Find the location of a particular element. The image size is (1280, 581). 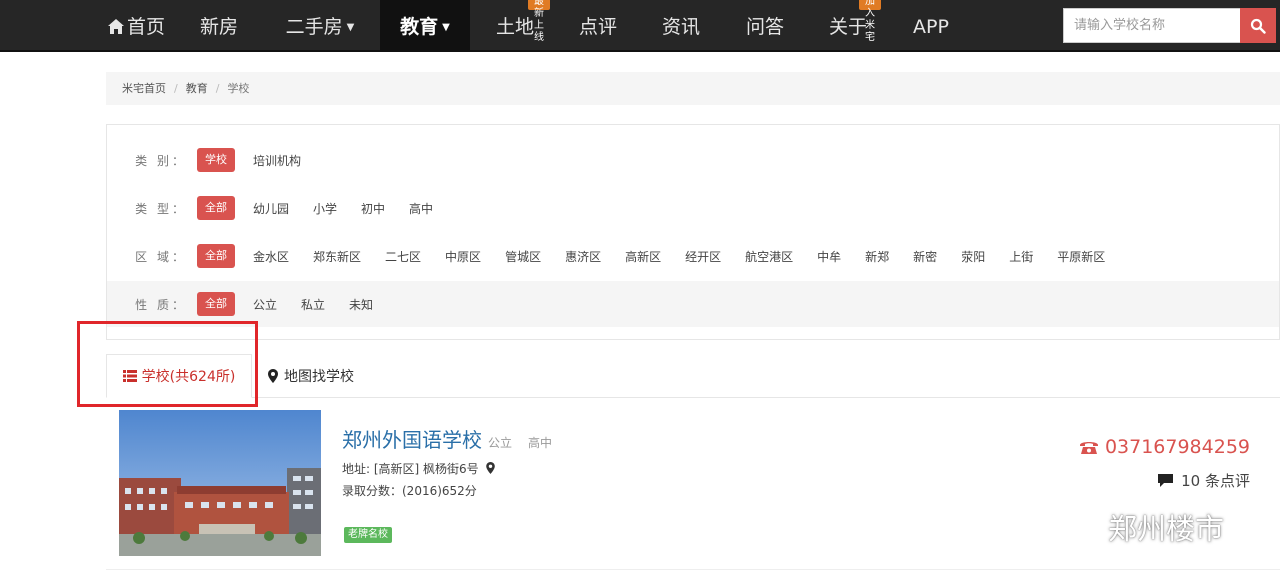

comment-icon is located at coordinates (1166, 480).